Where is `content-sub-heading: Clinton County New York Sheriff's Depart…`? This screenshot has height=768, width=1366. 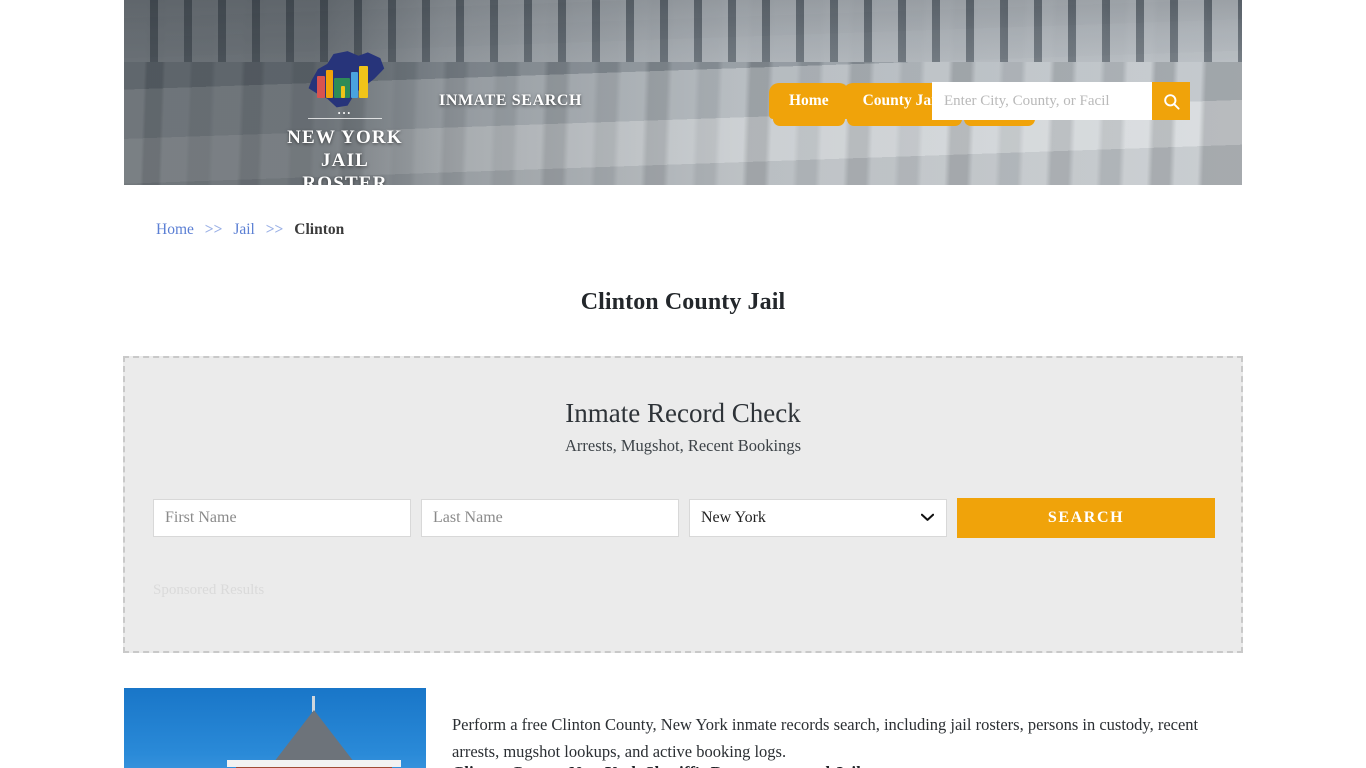 content-sub-heading: Clinton County New York Sheriff's Depart… is located at coordinates (832, 765).